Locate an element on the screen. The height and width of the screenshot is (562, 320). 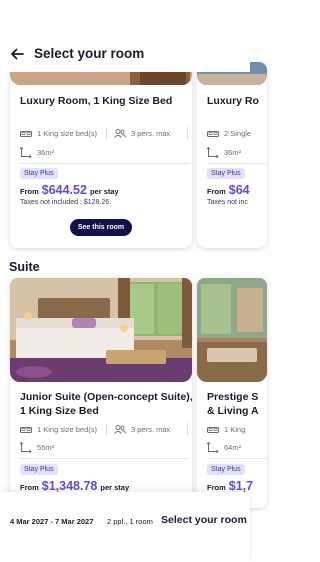
page-title: Select your room is located at coordinates (89, 53).